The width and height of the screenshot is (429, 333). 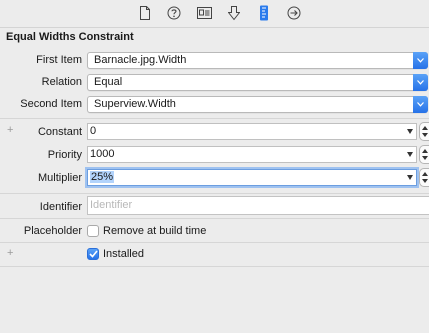 I want to click on connections-icon, so click(x=294, y=13).